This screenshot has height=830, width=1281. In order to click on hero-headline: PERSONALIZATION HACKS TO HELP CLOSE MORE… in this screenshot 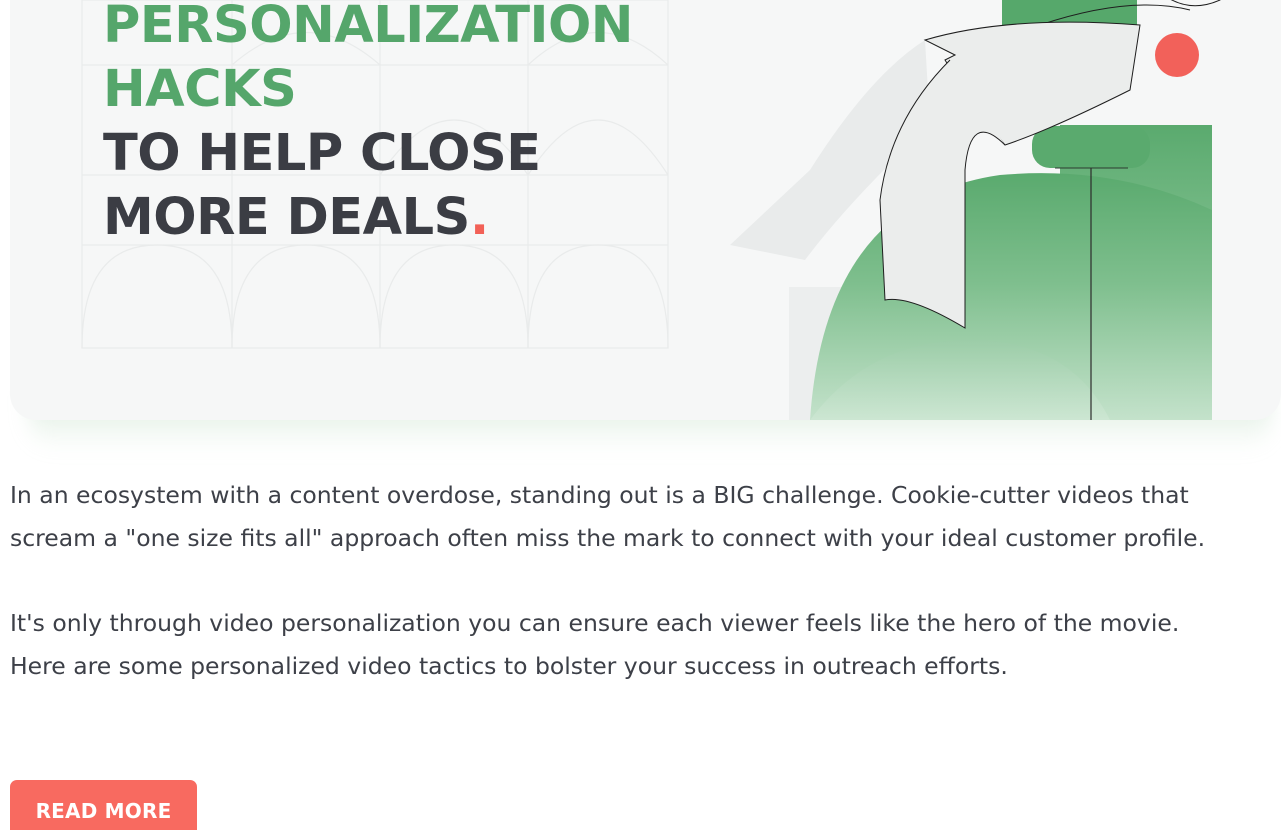, I will do `click(368, 125)`.